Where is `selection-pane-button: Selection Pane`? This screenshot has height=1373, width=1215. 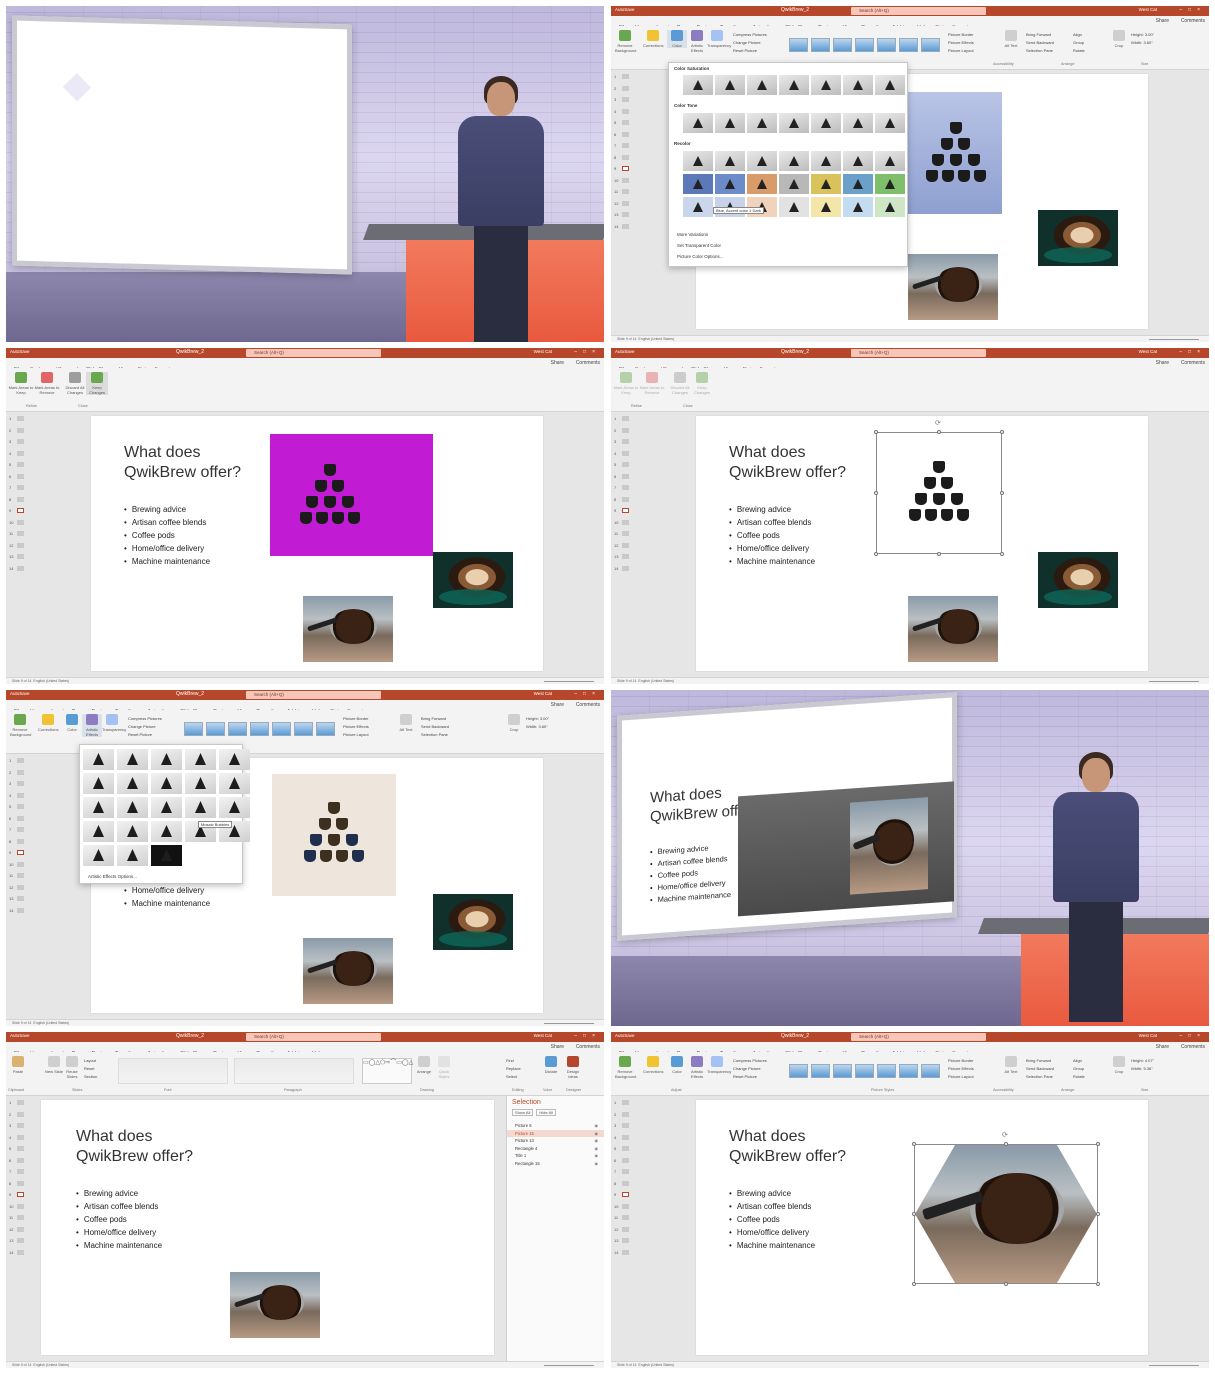
selection-pane-button: Selection Pane is located at coordinates (435, 735).